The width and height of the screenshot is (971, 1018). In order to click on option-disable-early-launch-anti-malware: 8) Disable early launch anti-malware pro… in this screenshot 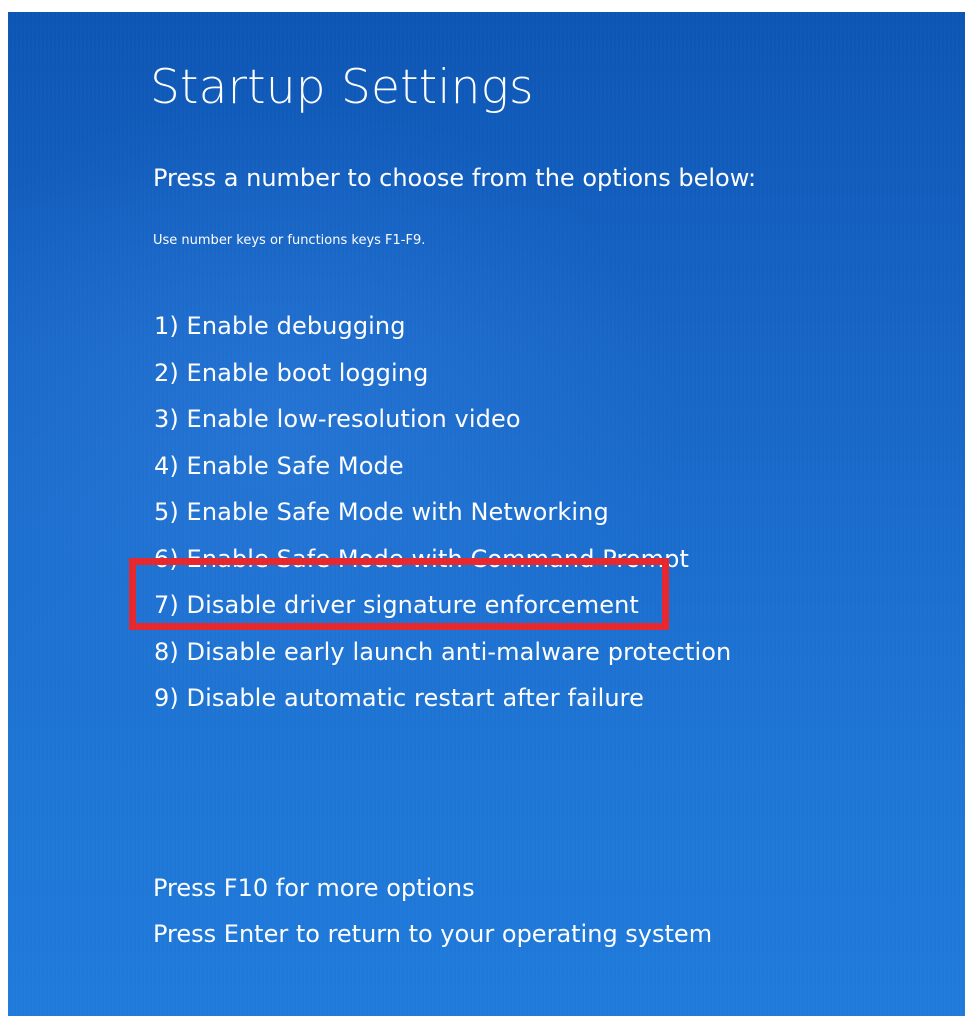, I will do `click(442, 659)`.